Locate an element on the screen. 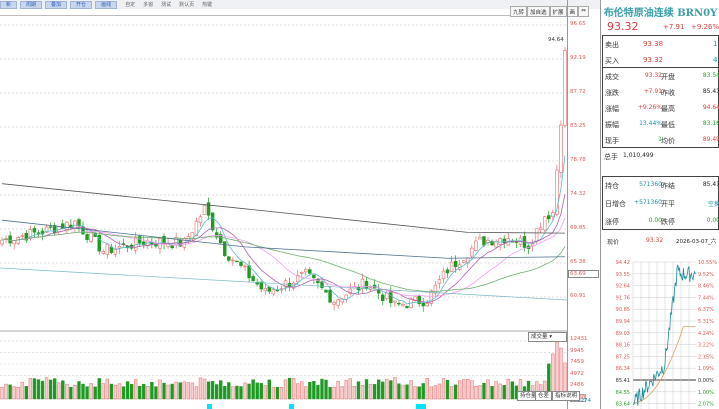  stat-value: 94.64 is located at coordinates (710, 107).